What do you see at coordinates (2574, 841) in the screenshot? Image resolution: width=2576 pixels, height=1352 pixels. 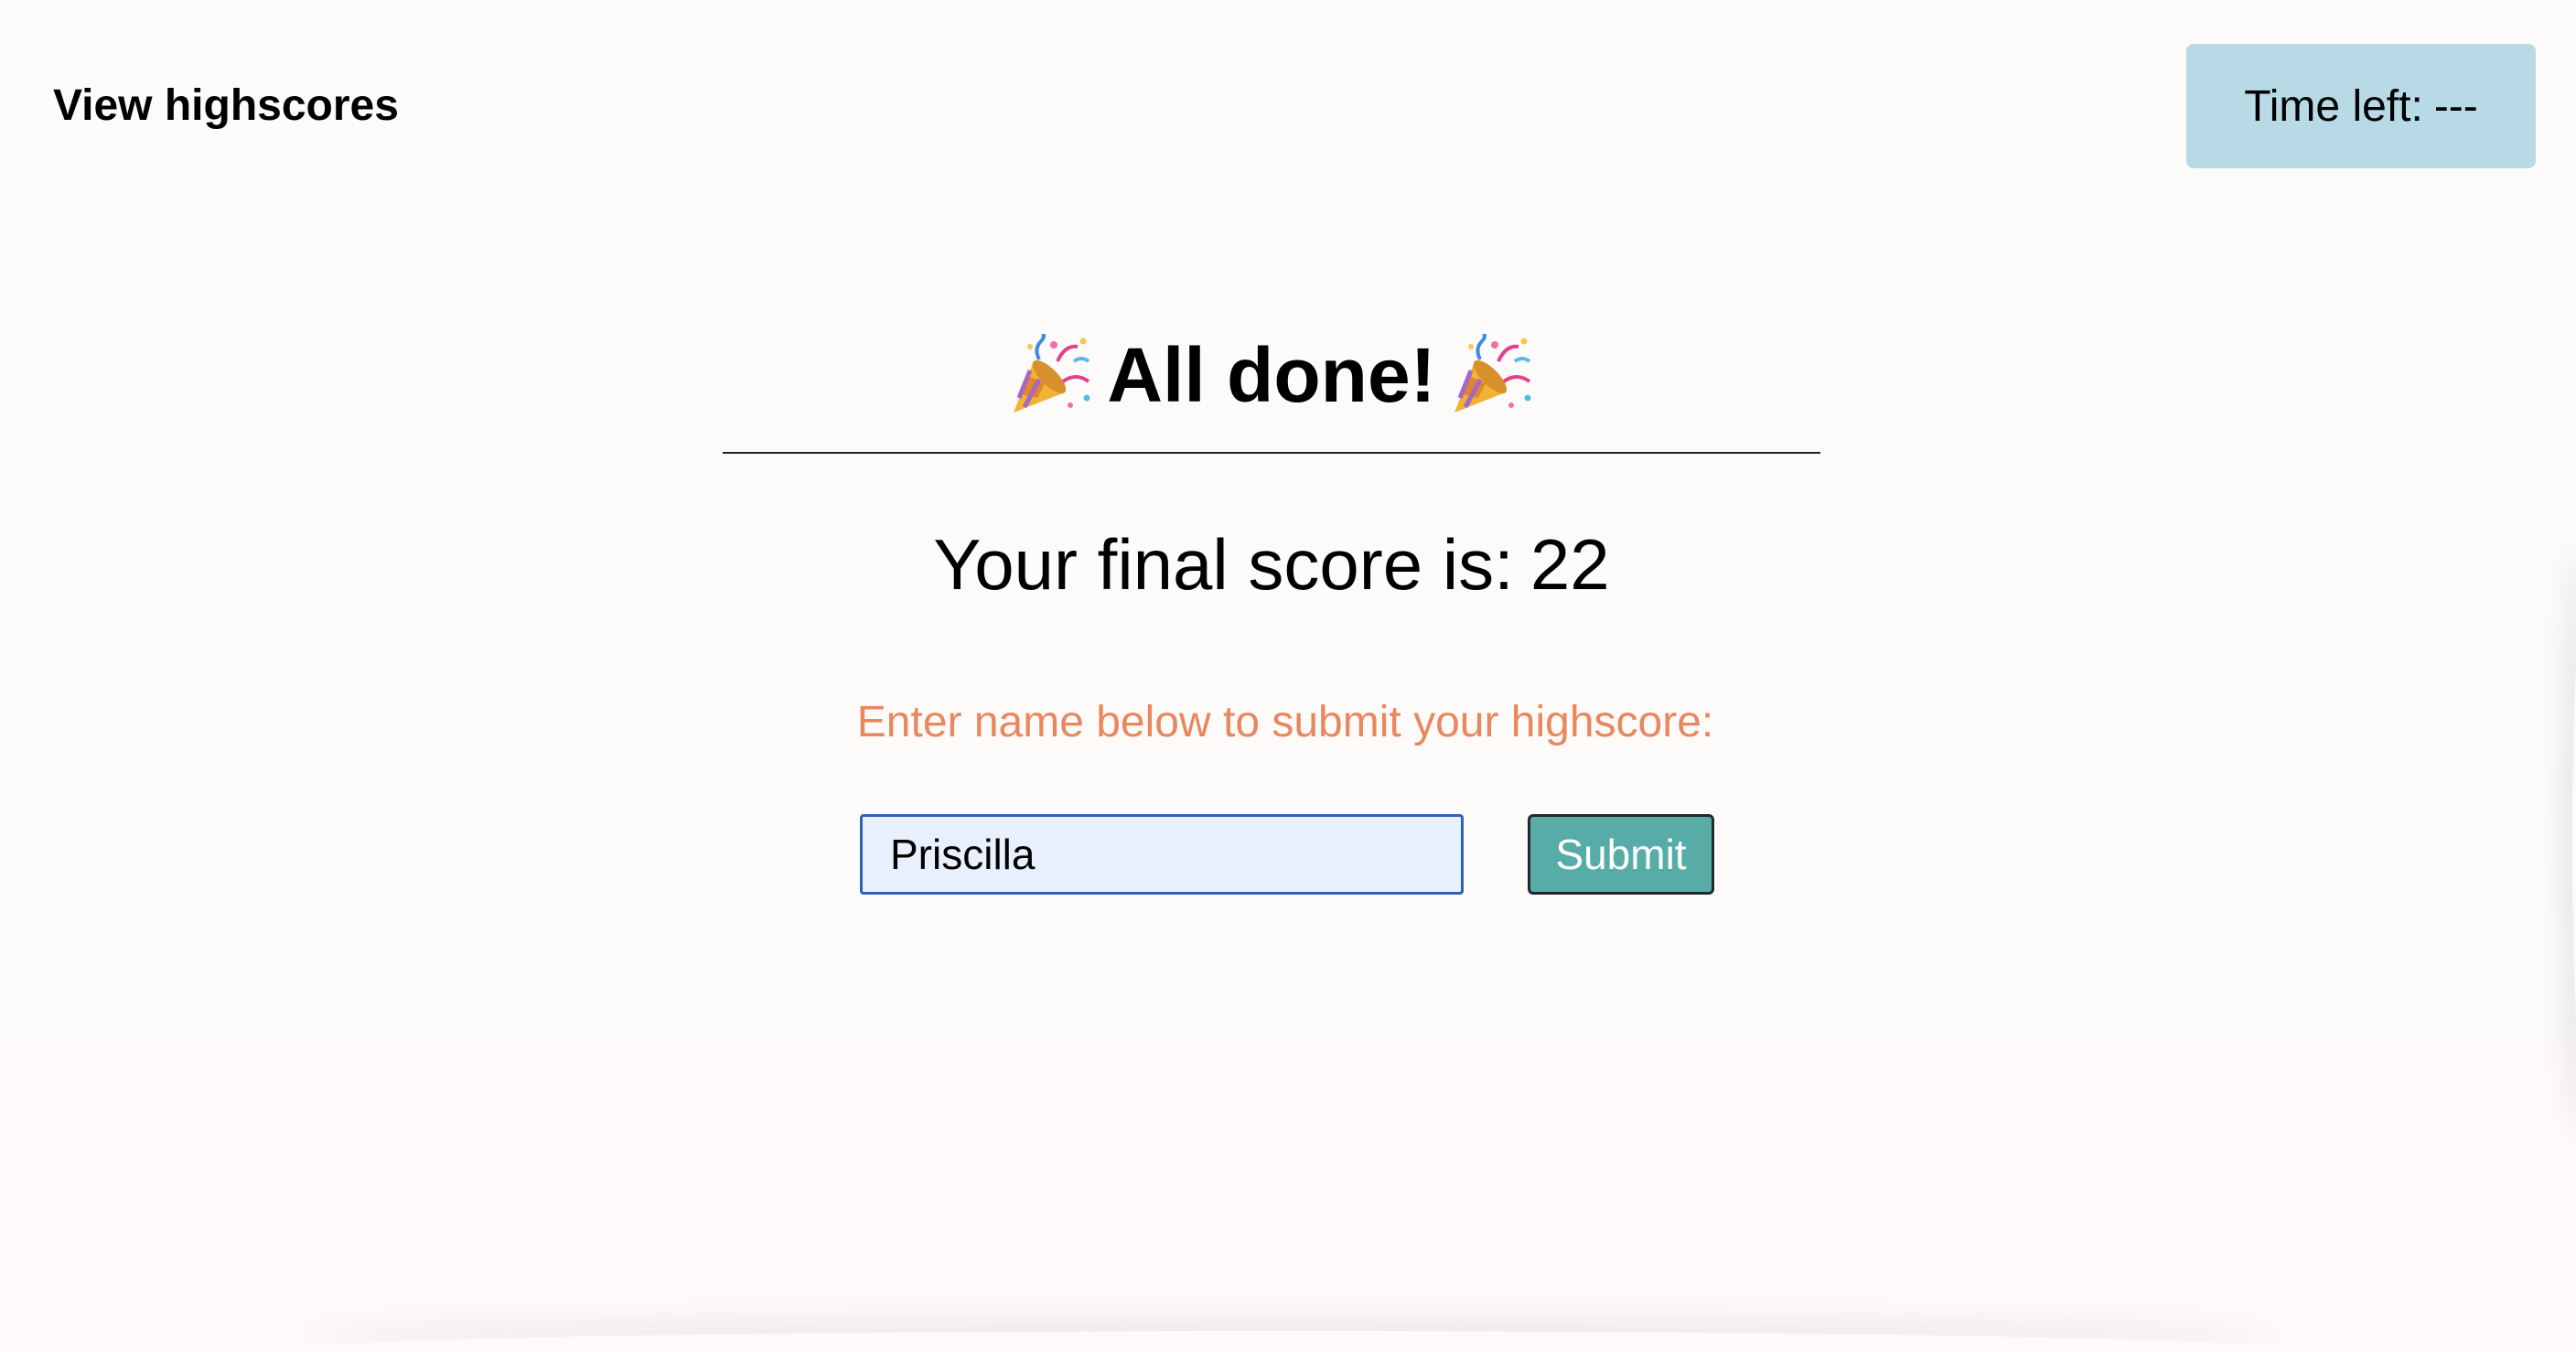 I see `right-edge-shadow` at bounding box center [2574, 841].